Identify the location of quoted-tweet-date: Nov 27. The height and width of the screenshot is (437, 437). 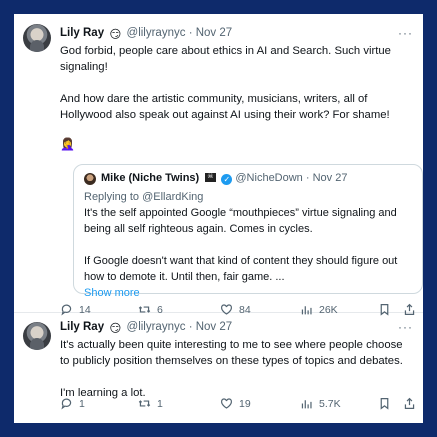
(330, 178).